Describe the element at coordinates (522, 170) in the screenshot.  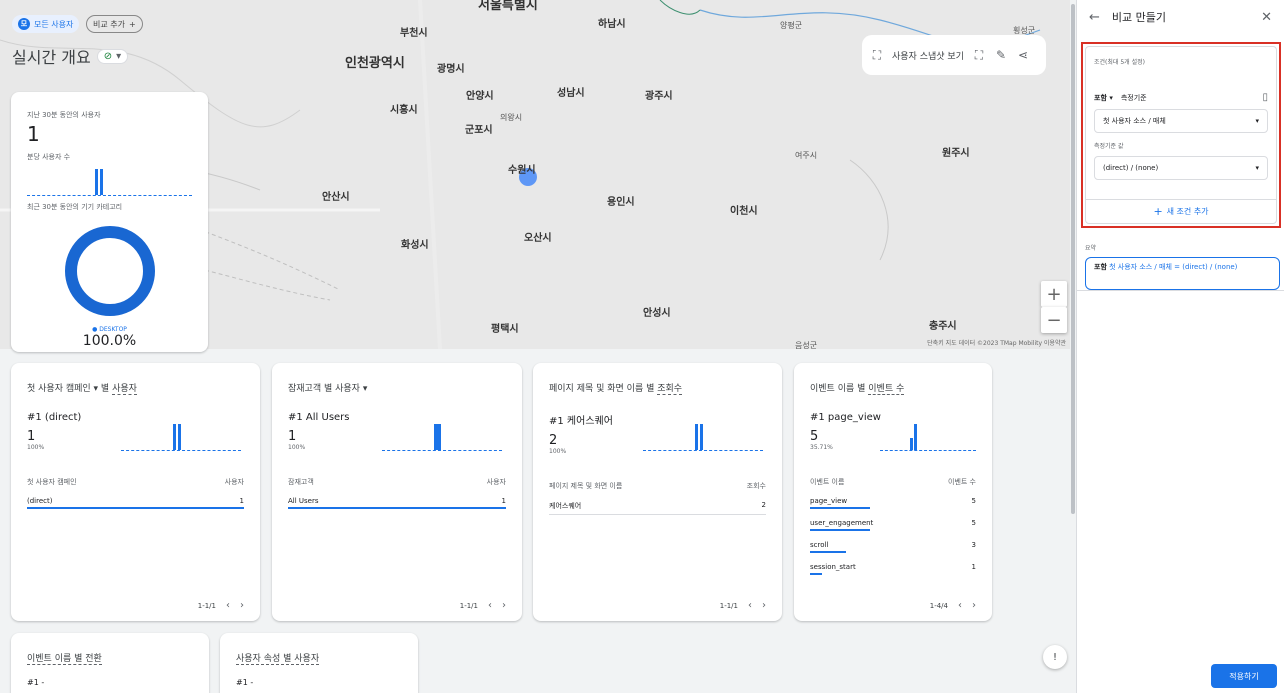
I see `city-label: 수원시` at that location.